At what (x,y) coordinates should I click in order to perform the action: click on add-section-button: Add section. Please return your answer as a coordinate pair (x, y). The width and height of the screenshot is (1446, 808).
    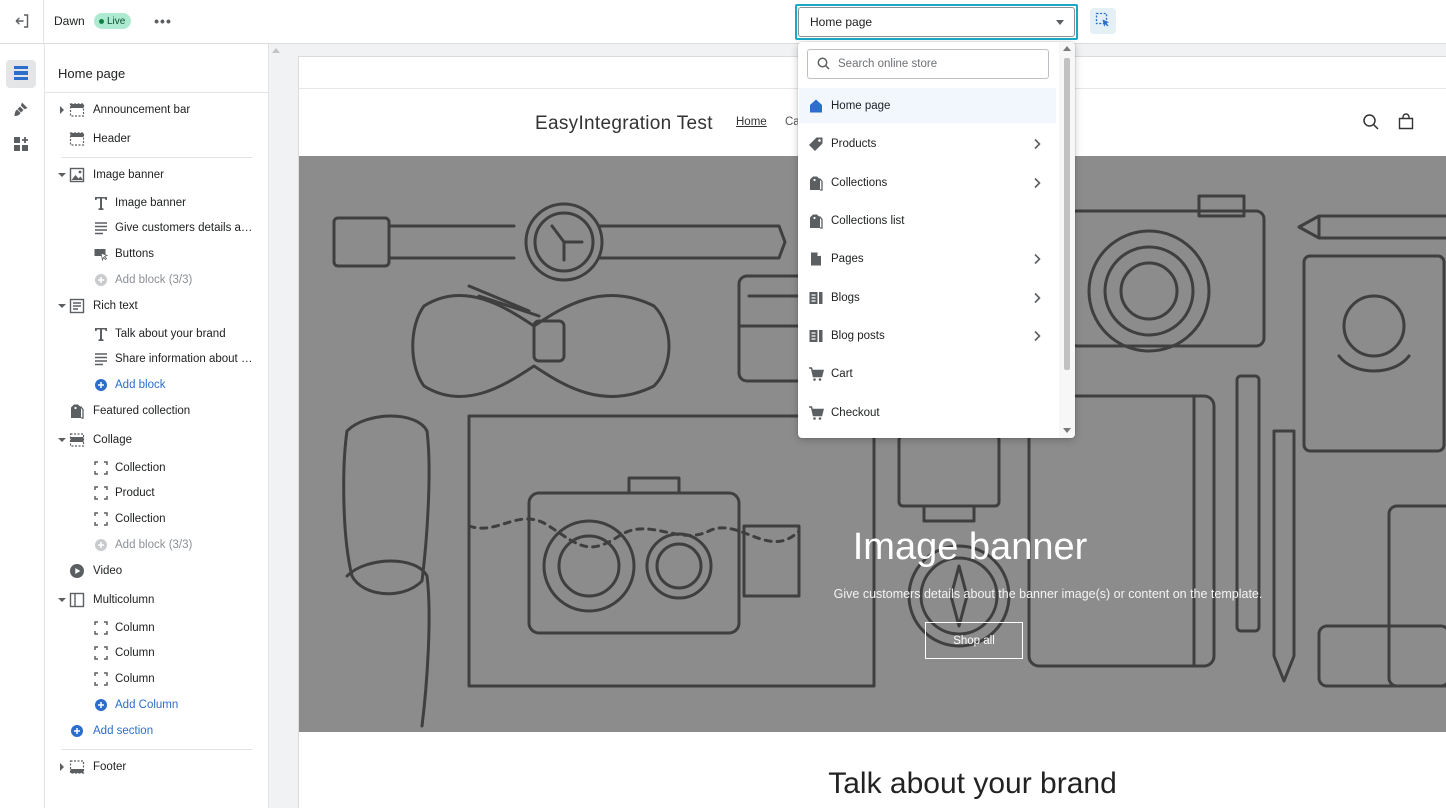
    Looking at the image, I should click on (156, 731).